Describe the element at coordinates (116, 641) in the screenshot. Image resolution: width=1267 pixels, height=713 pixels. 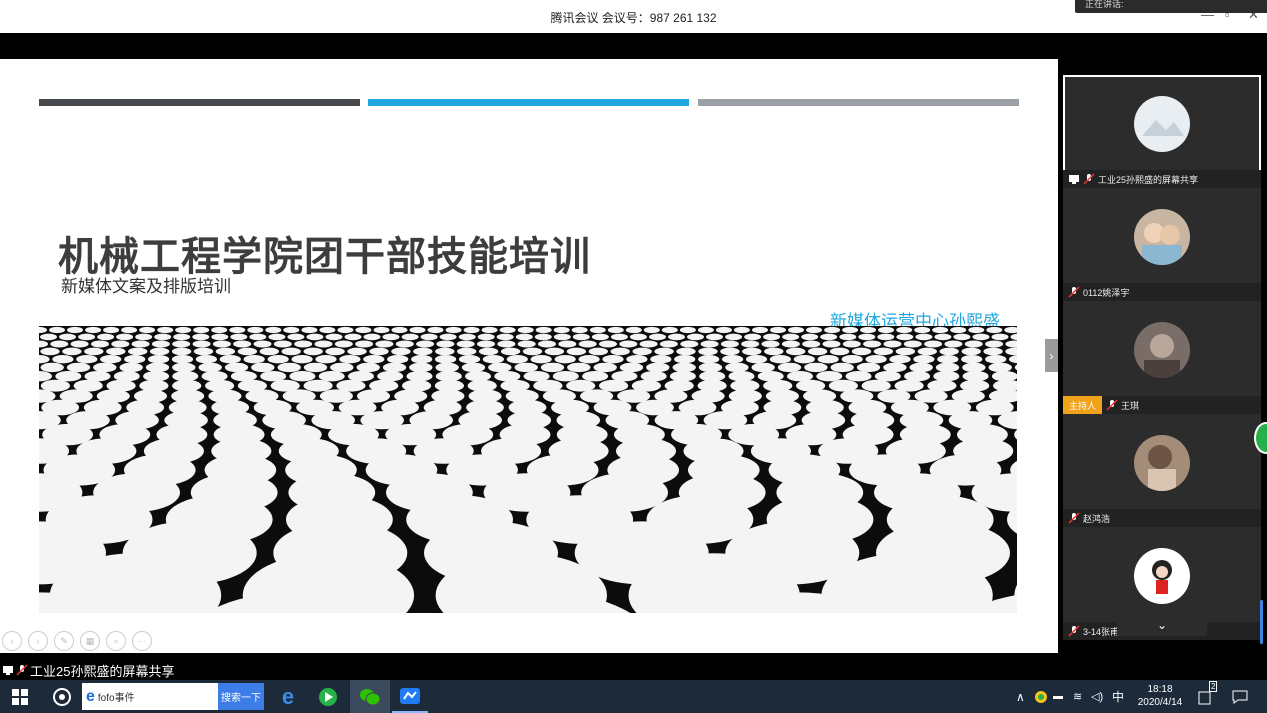
I see `zoom-icon: ⌕` at that location.